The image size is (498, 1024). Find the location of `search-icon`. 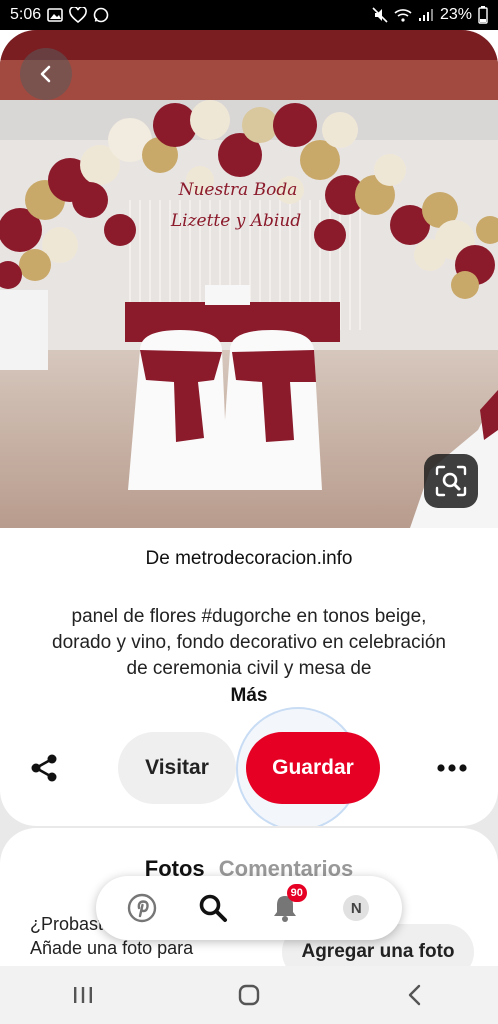

search-icon is located at coordinates (213, 908).